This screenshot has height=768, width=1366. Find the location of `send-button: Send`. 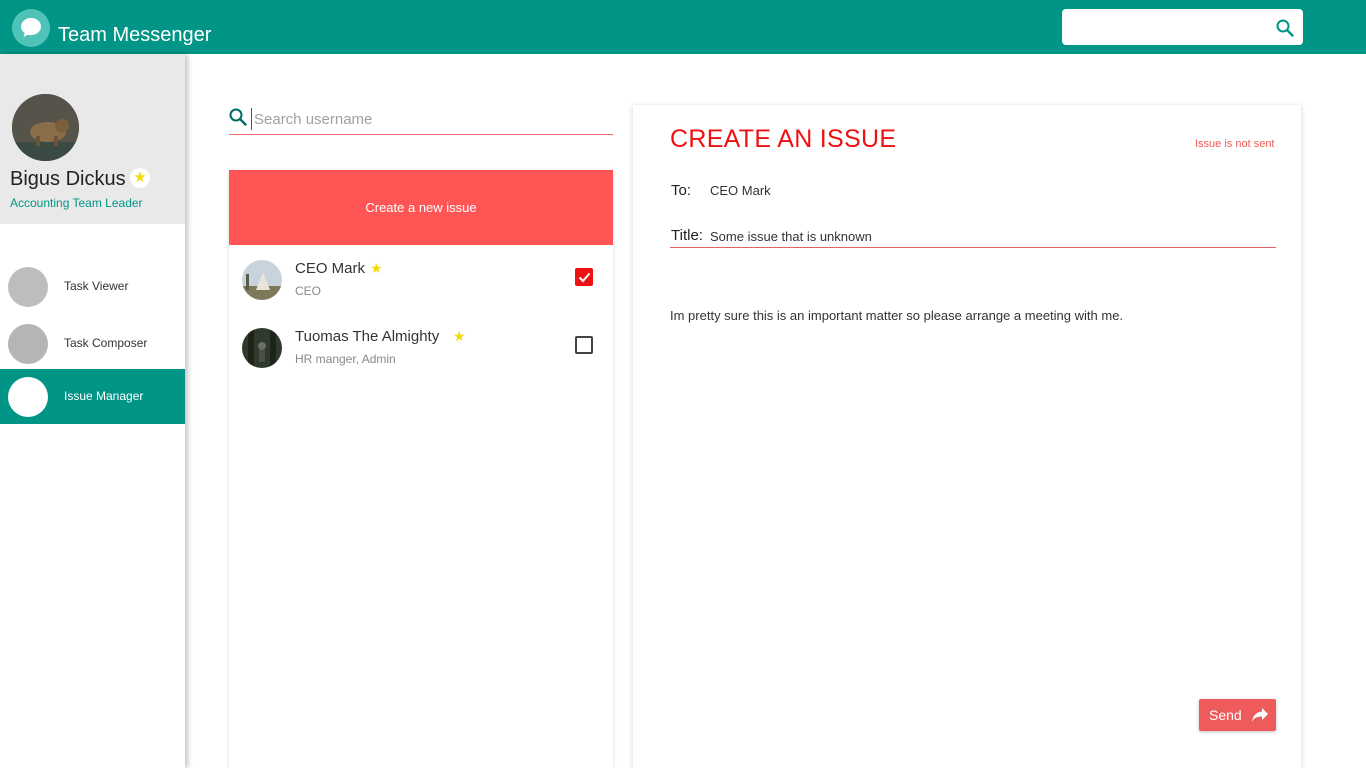

send-button: Send is located at coordinates (1237, 715).